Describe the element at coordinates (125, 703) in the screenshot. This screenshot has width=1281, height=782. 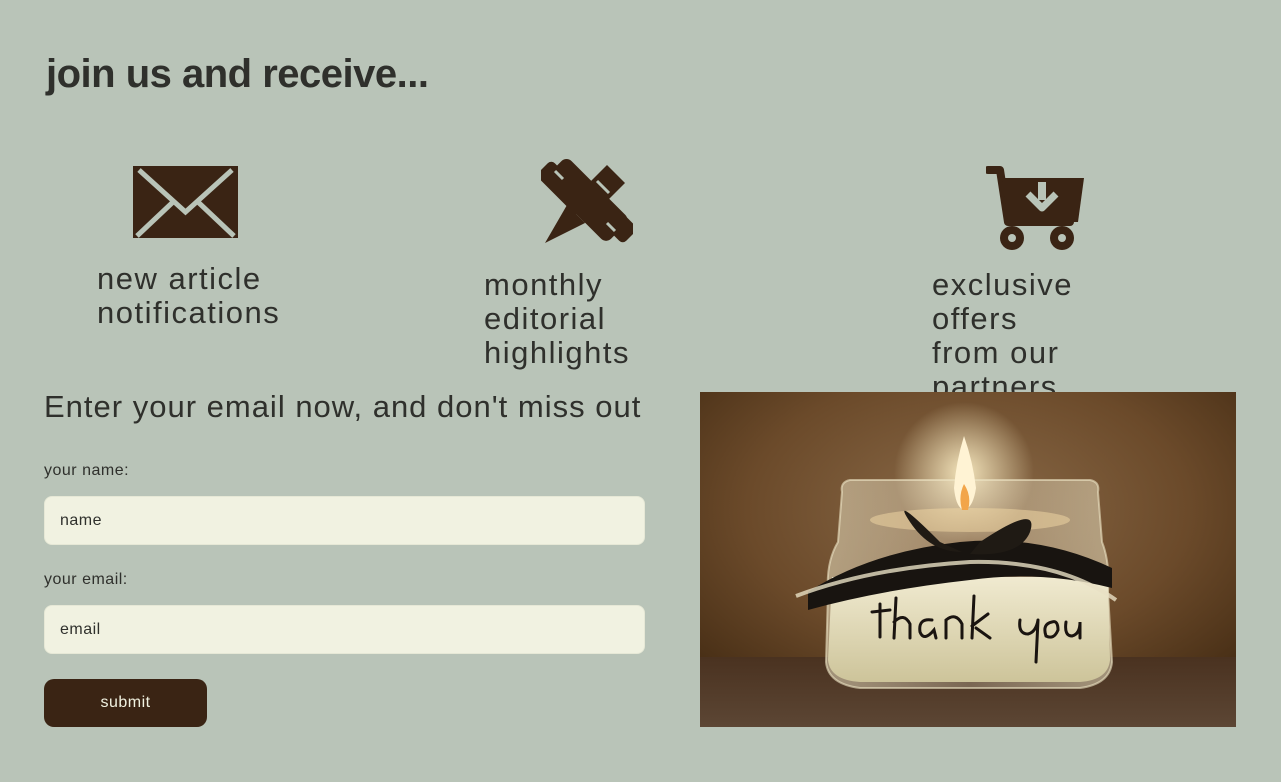
I see `submit-button: submit` at that location.